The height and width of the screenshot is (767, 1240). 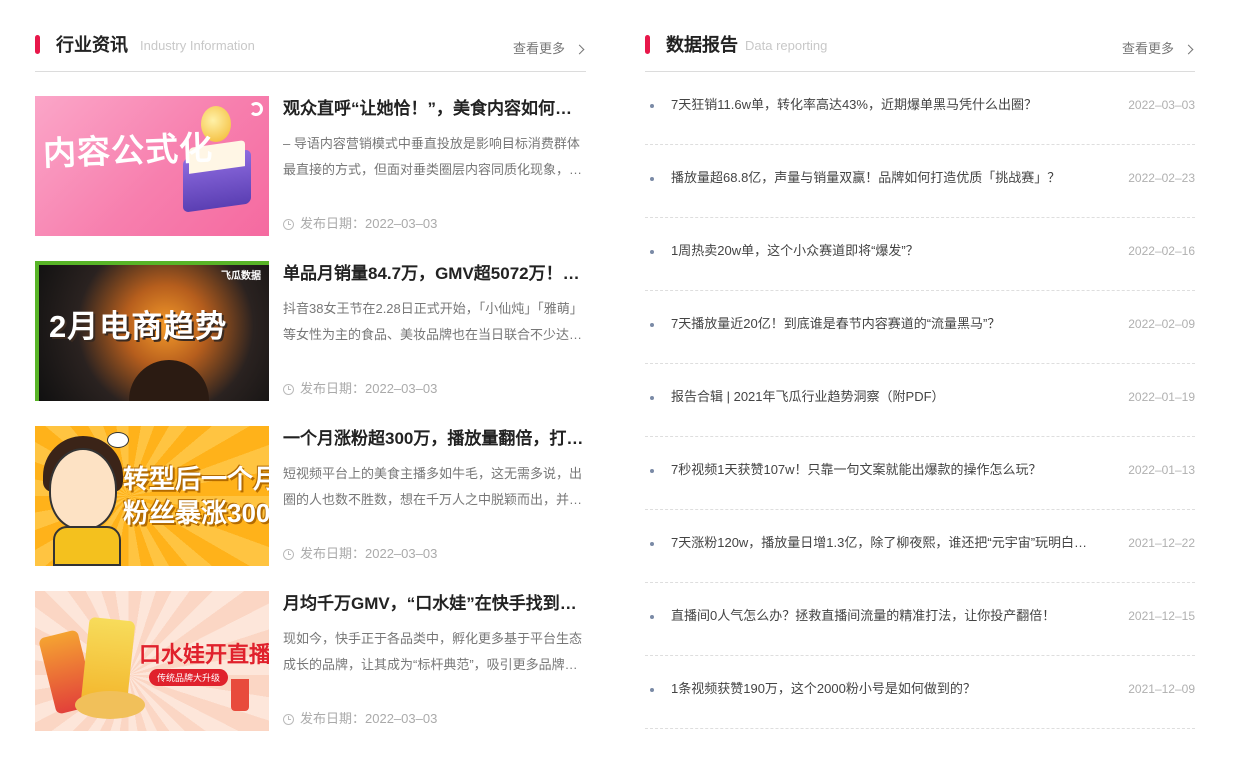 What do you see at coordinates (197, 45) in the screenshot?
I see `section-subtitle: Industry Information` at bounding box center [197, 45].